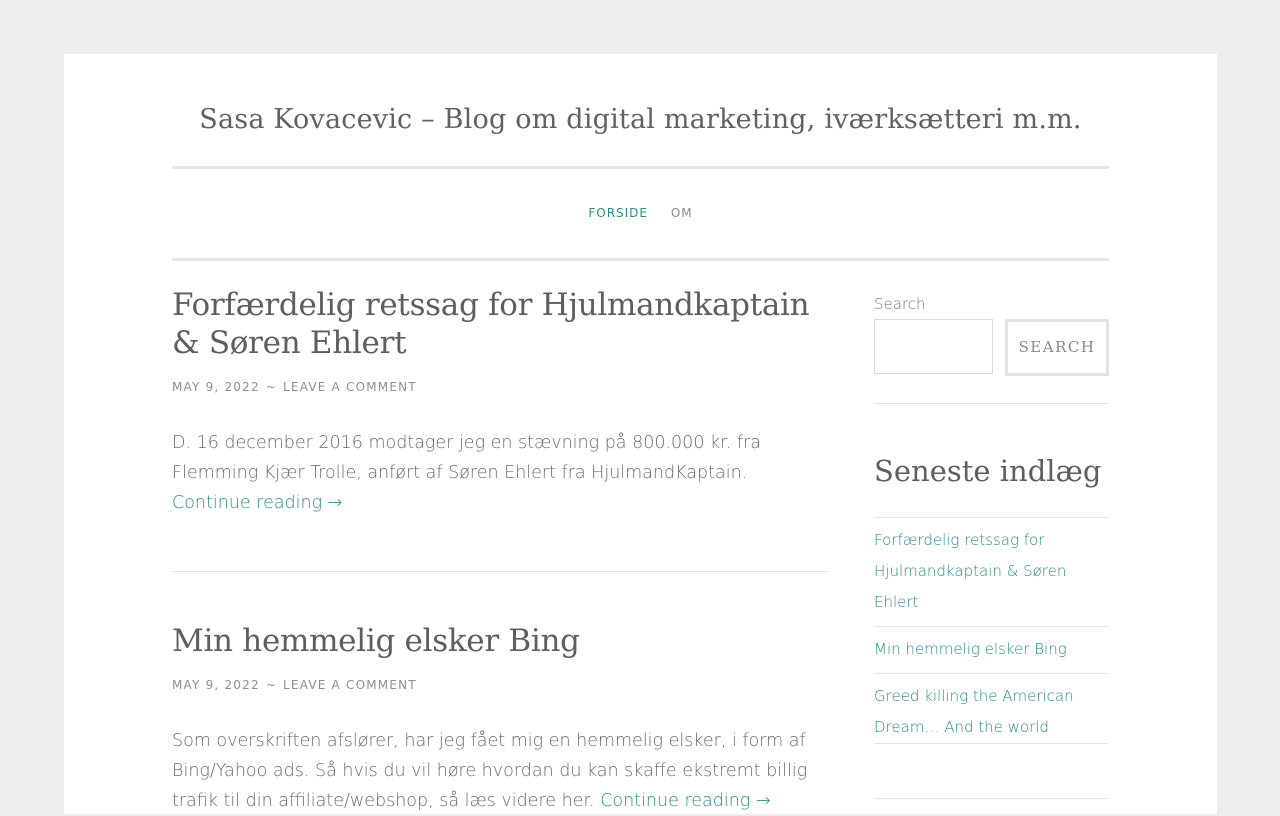 Image resolution: width=1280 pixels, height=816 pixels. Describe the element at coordinates (500, 571) in the screenshot. I see `post-divider` at that location.